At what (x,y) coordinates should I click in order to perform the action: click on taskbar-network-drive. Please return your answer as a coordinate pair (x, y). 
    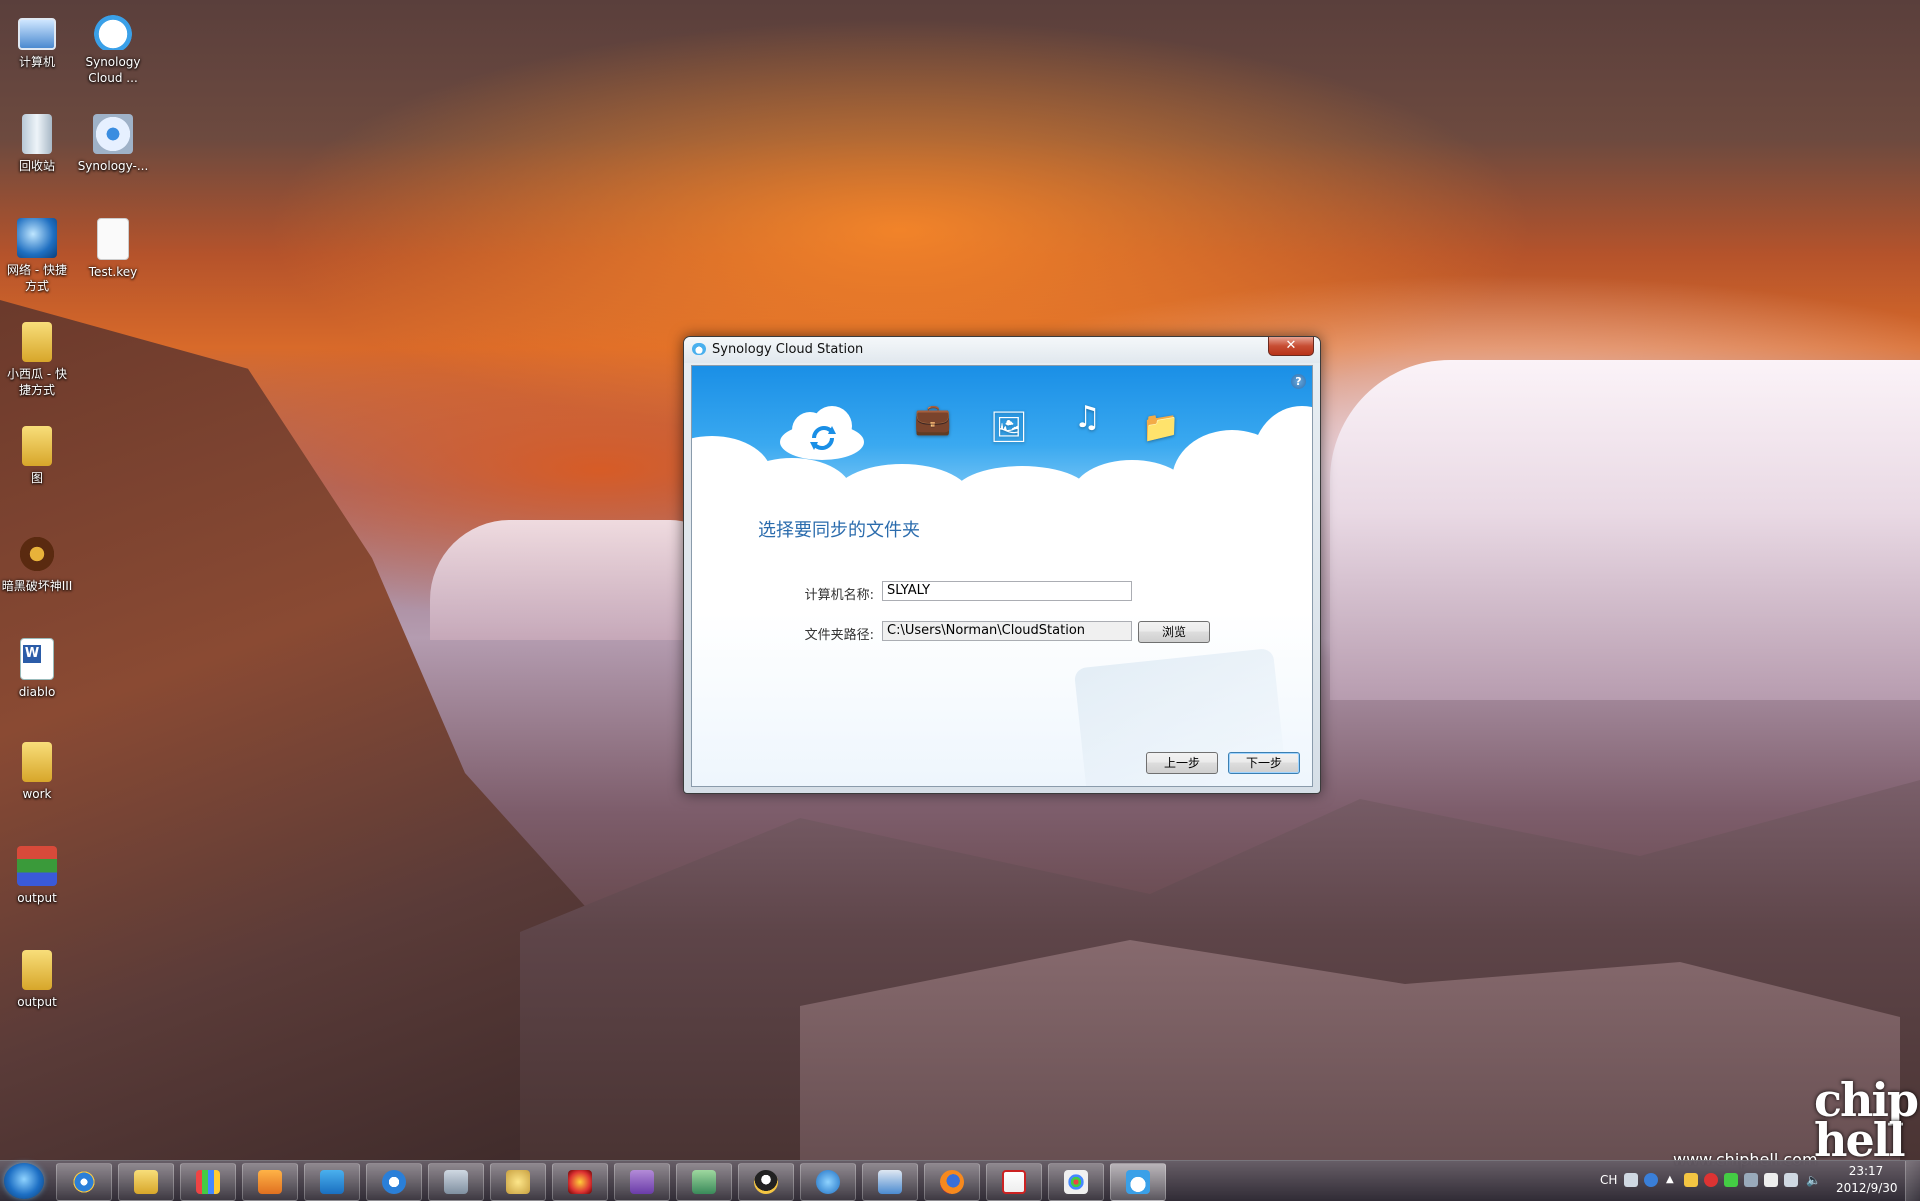
    Looking at the image, I should click on (456, 1182).